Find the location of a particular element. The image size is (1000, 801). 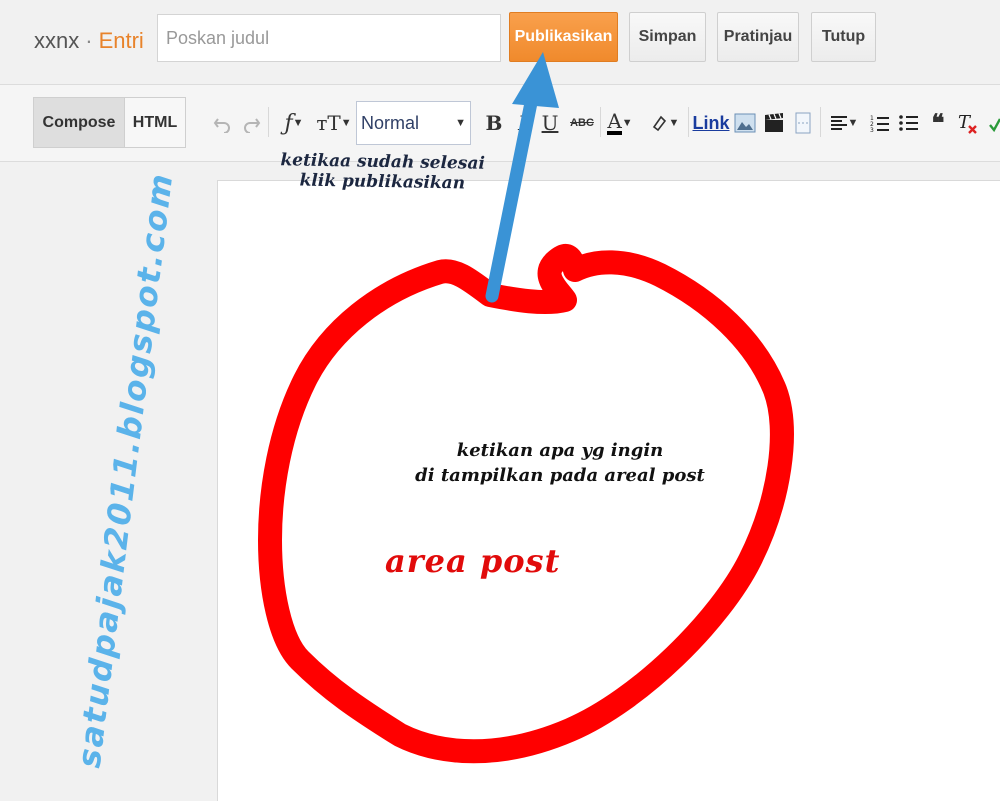

image-icon is located at coordinates (745, 123).